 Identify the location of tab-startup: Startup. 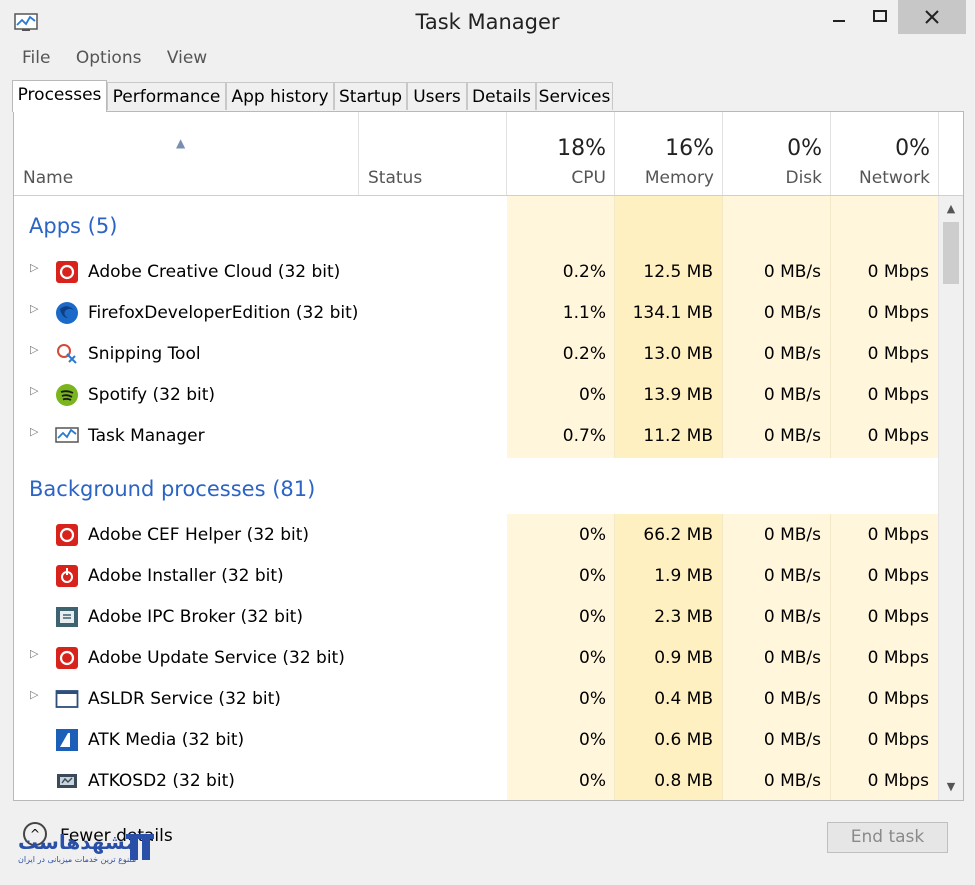
(370, 96).